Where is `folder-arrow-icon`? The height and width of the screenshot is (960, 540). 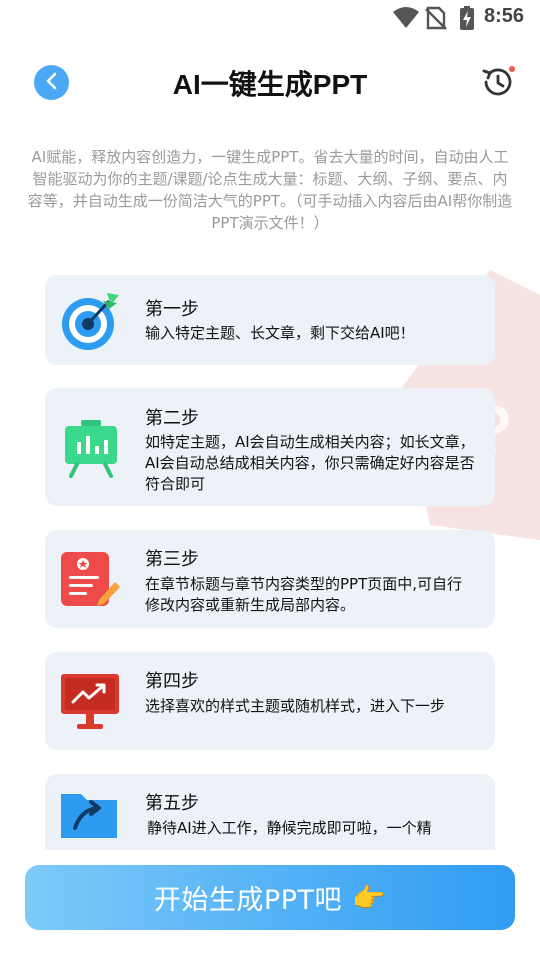 folder-arrow-icon is located at coordinates (90, 819).